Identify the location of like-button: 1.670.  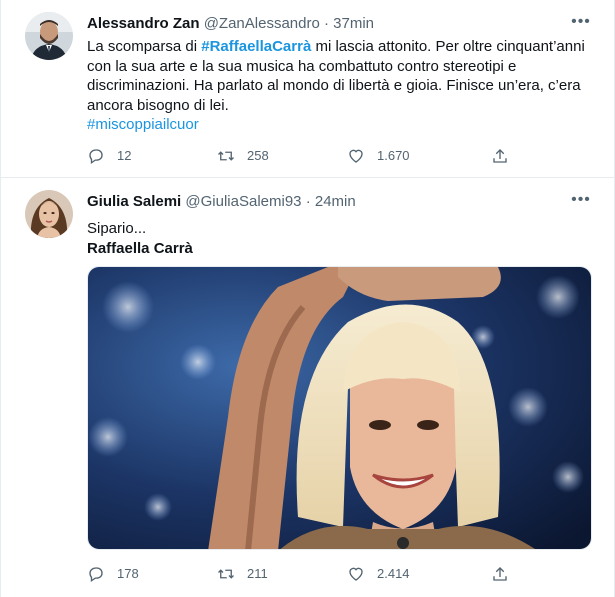
(378, 156).